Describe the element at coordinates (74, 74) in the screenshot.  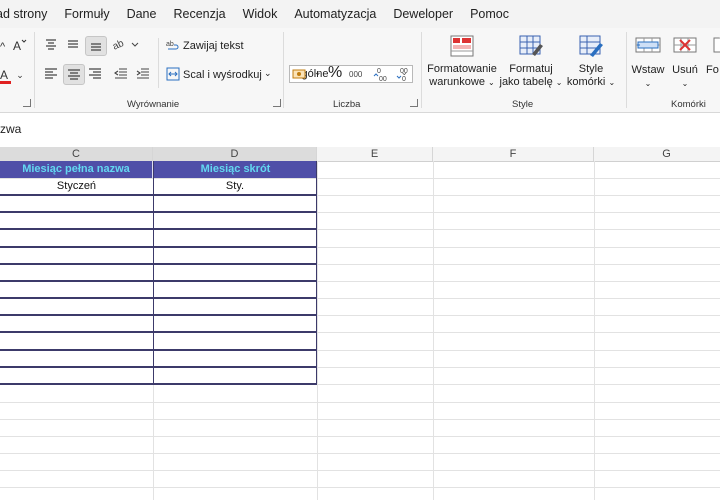
I see `align-center-icon` at that location.